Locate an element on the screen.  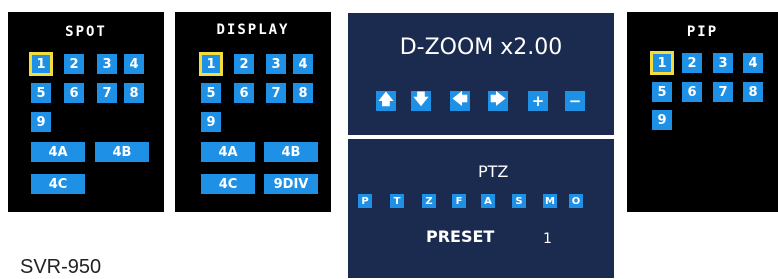
dzoom-title: D-ZOOM x2.00 is located at coordinates (481, 47).